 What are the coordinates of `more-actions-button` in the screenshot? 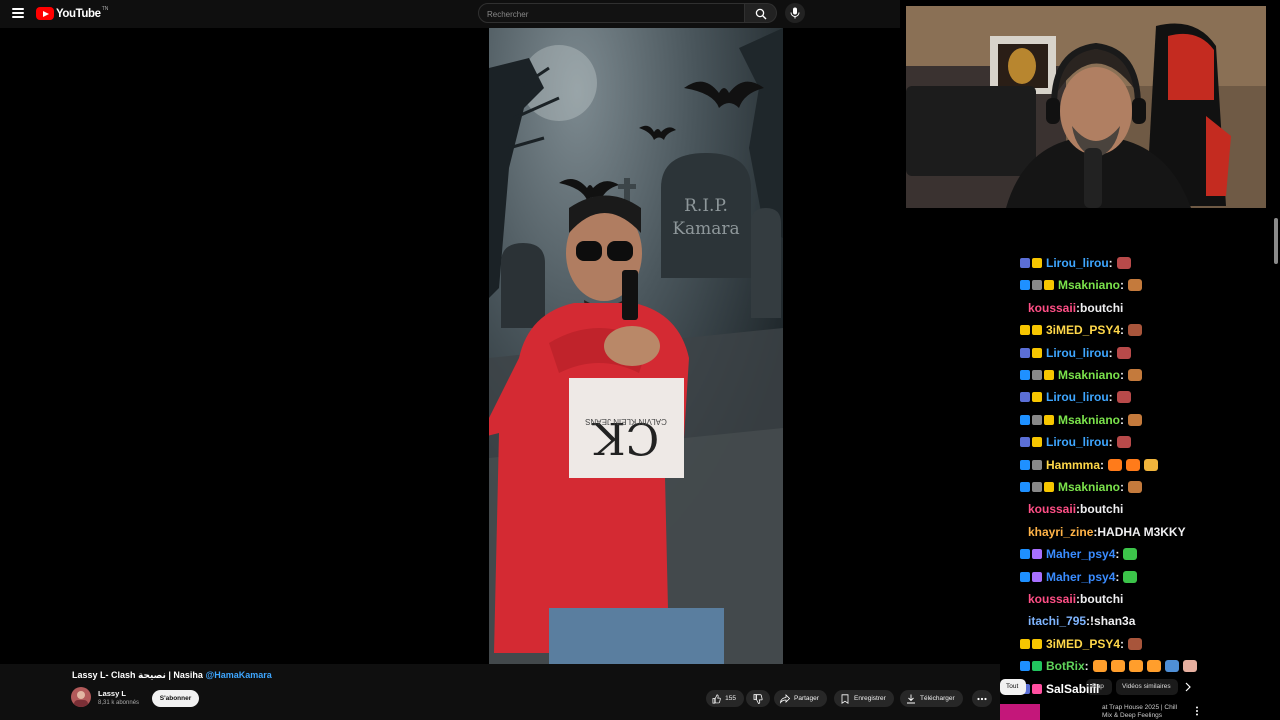 It's located at (982, 698).